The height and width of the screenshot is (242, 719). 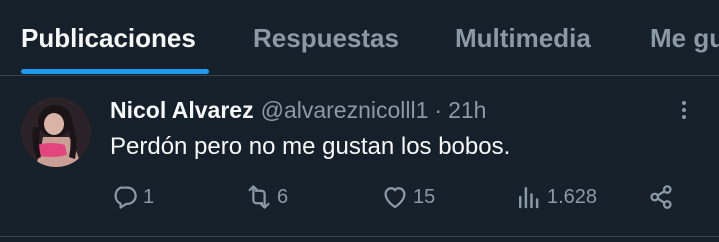 What do you see at coordinates (467, 110) in the screenshot?
I see `post-time: 21h` at bounding box center [467, 110].